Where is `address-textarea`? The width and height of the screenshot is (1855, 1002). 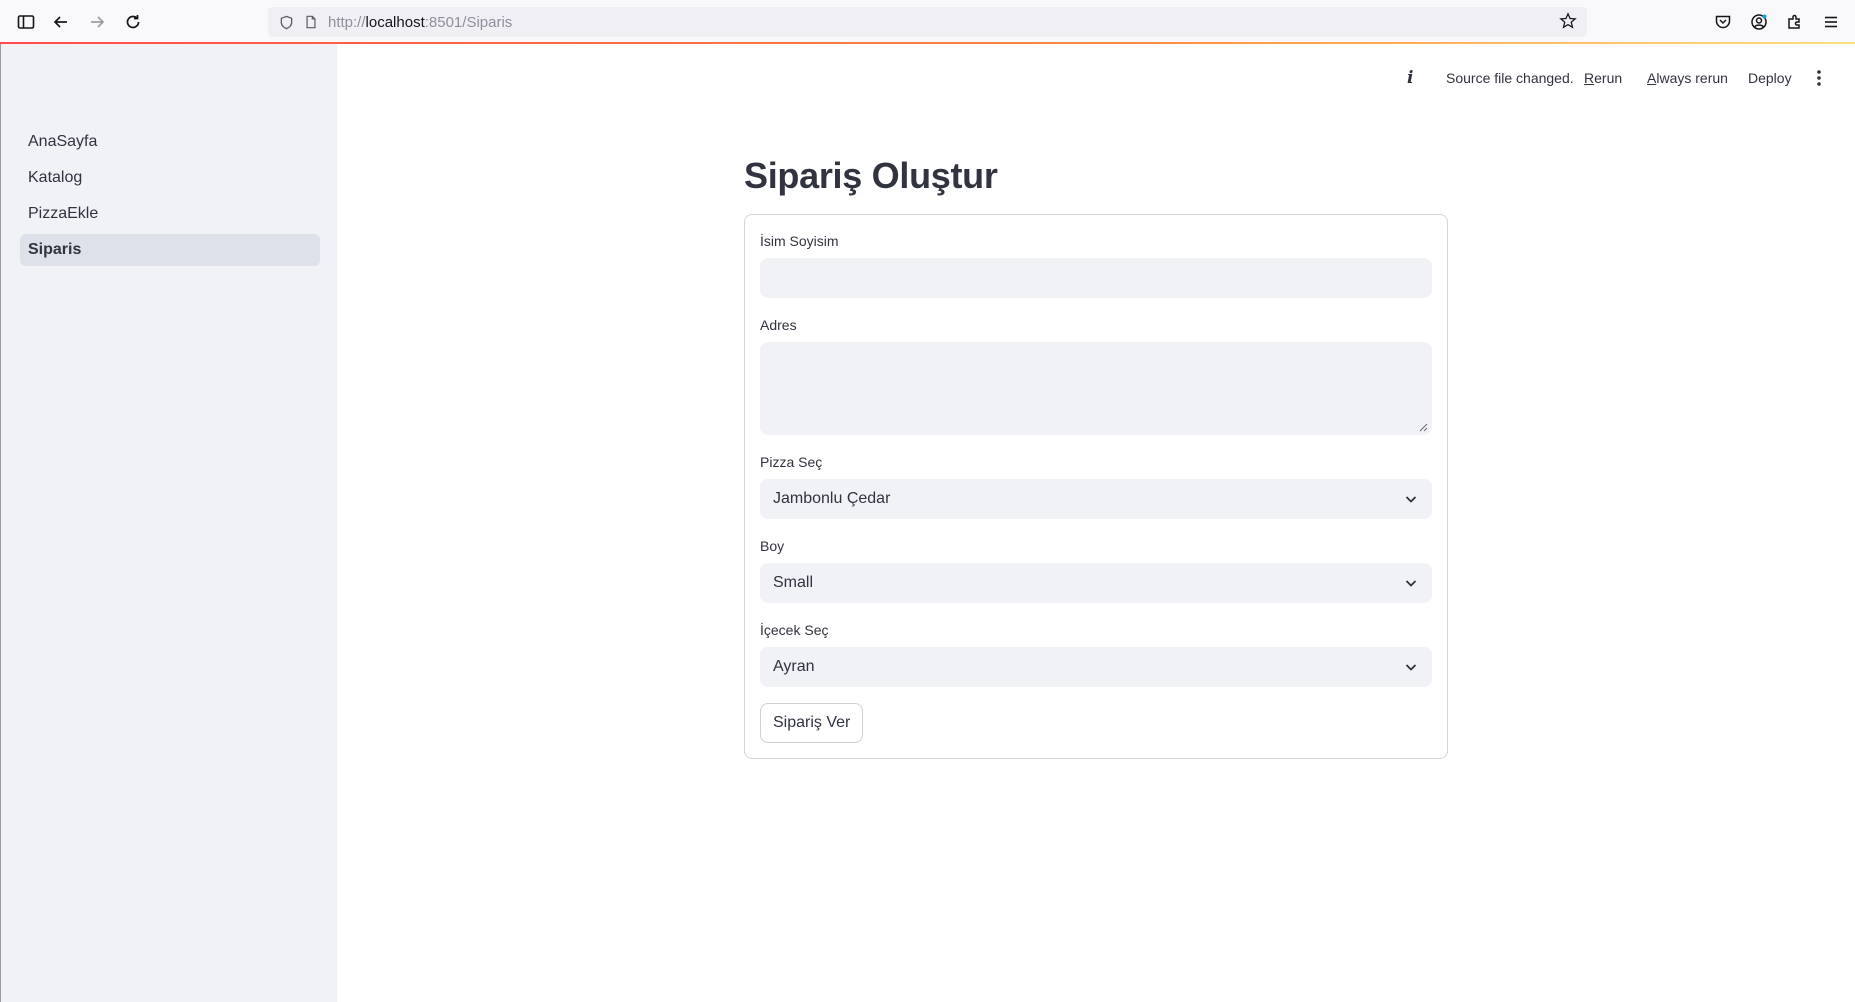
address-textarea is located at coordinates (1096, 388).